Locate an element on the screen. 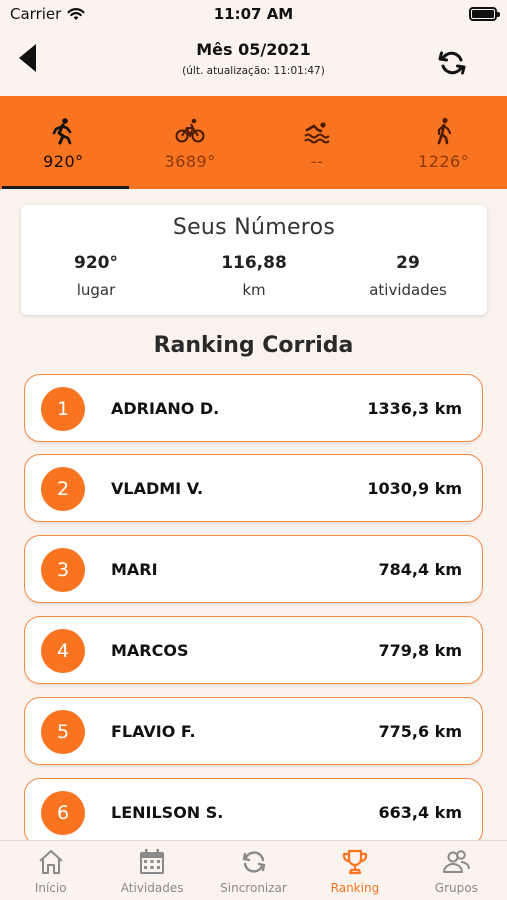 This screenshot has height=900, width=507. swimming-icon is located at coordinates (317, 133).